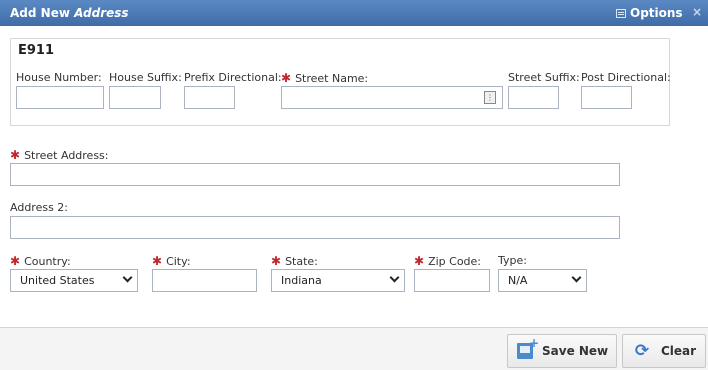 The width and height of the screenshot is (708, 370). Describe the element at coordinates (36, 50) in the screenshot. I see `e911-legend: E911` at that location.